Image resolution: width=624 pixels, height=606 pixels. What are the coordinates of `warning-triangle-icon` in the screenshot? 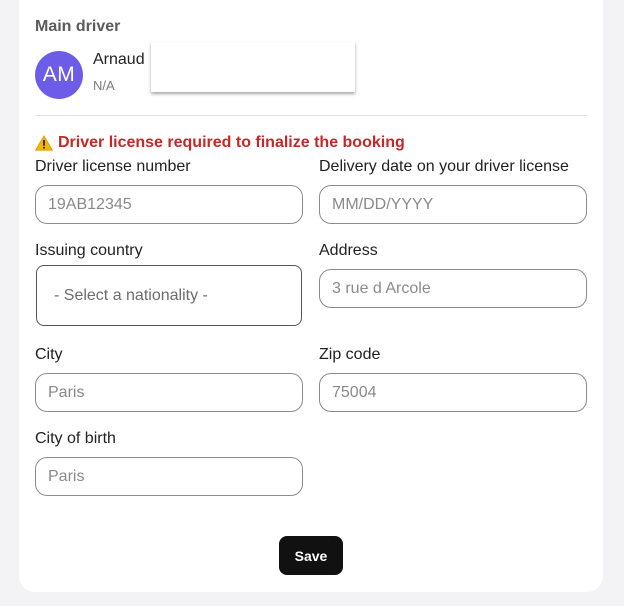 It's located at (44, 143).